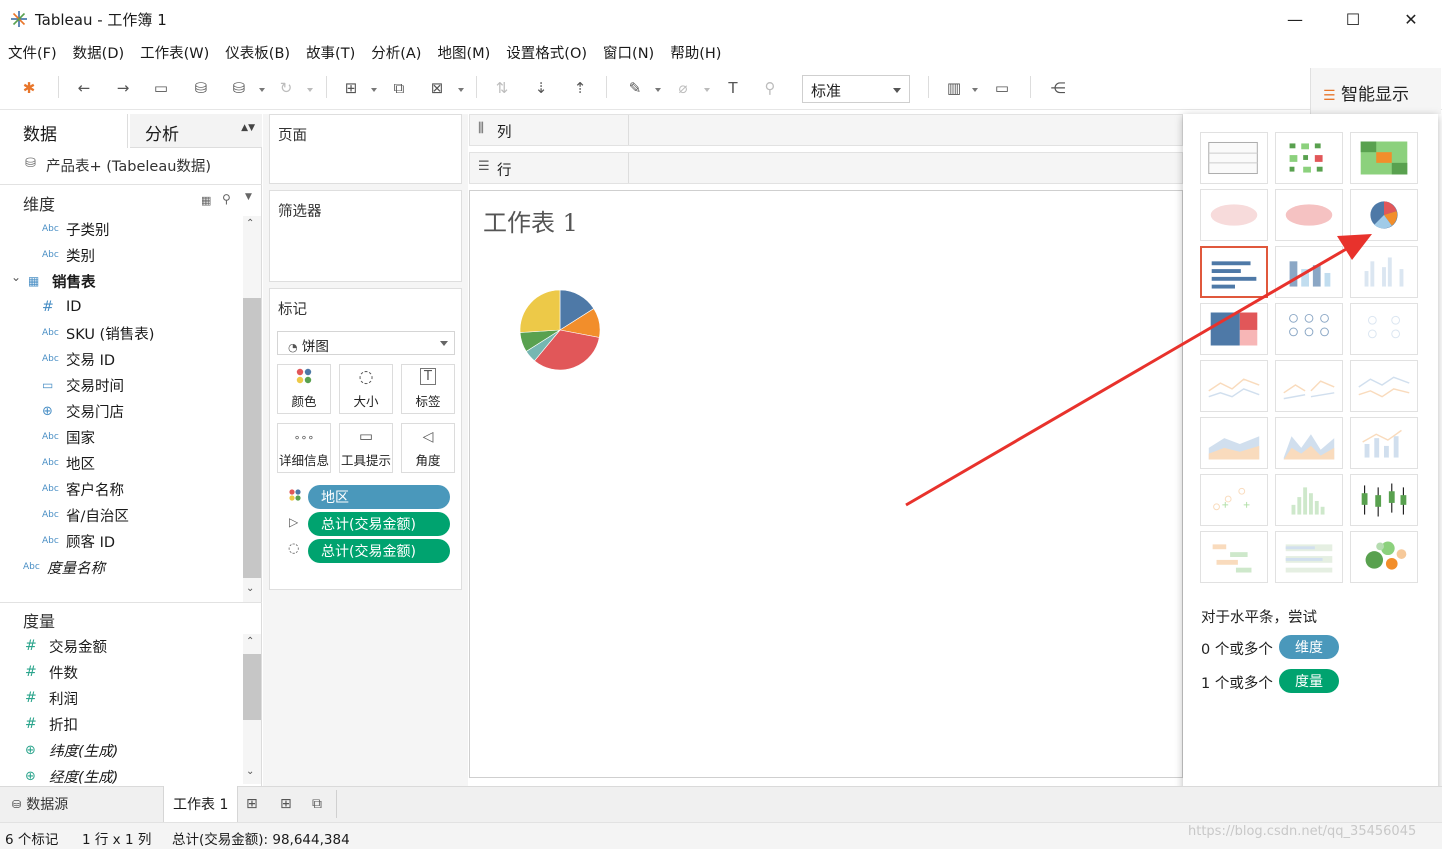 The image size is (1442, 849). What do you see at coordinates (540, 311) in the screenshot?
I see `pie-slice` at bounding box center [540, 311].